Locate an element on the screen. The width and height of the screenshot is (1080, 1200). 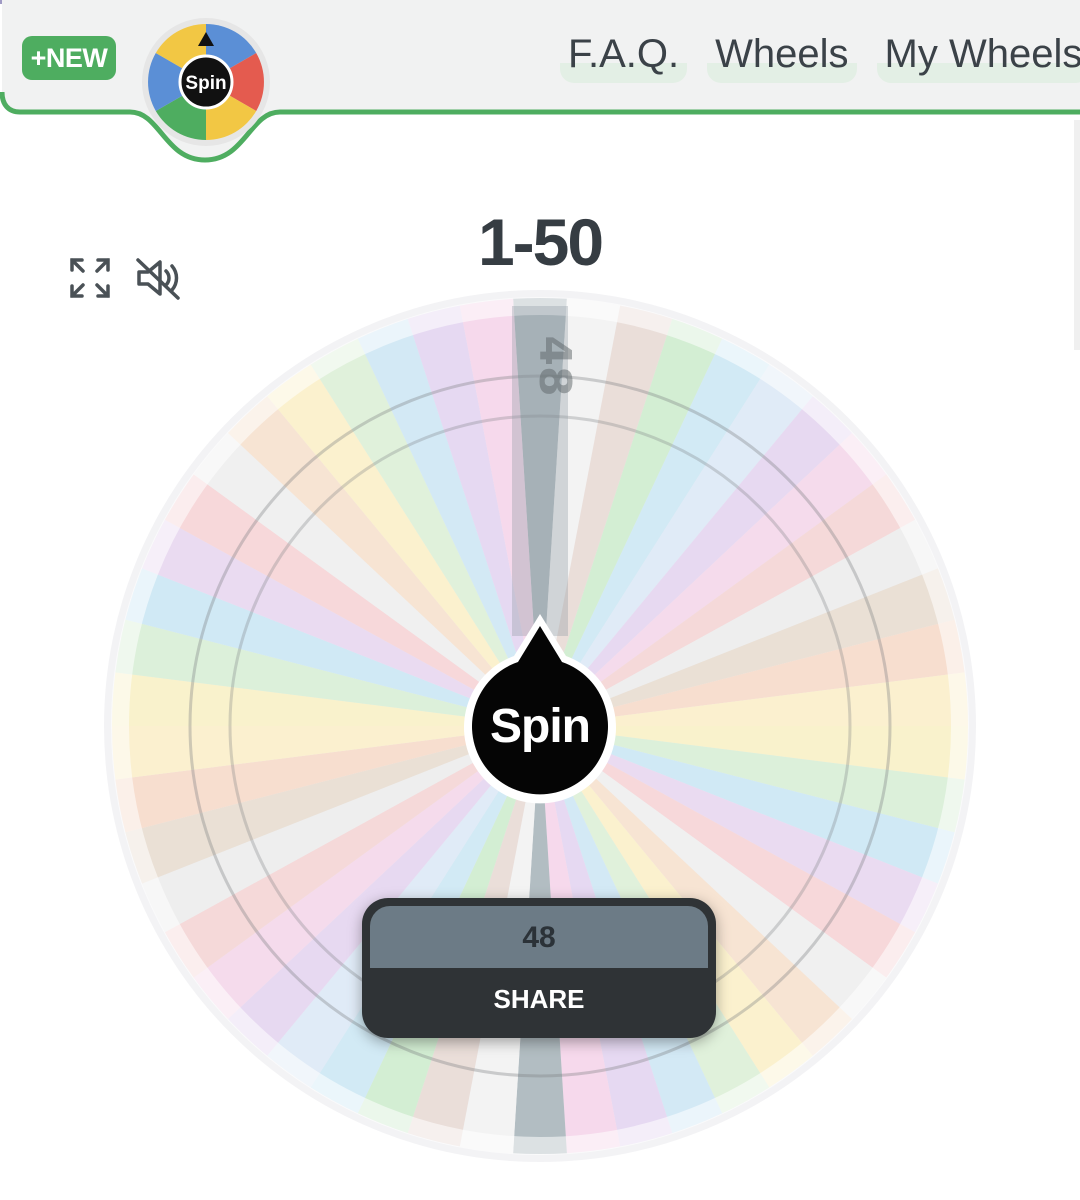
spin-button-label: Spin is located at coordinates (540, 726).